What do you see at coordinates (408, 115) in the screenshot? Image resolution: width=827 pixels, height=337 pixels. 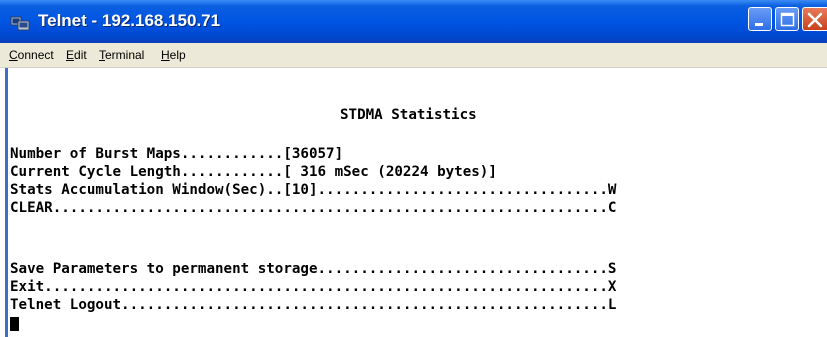 I see `terminal-heading: STDMA Statistics` at bounding box center [408, 115].